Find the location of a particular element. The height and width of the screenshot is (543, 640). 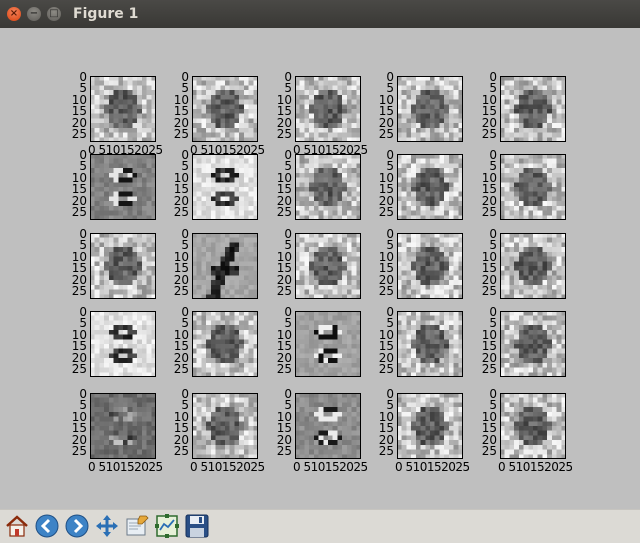

home-icon is located at coordinates (17, 526).